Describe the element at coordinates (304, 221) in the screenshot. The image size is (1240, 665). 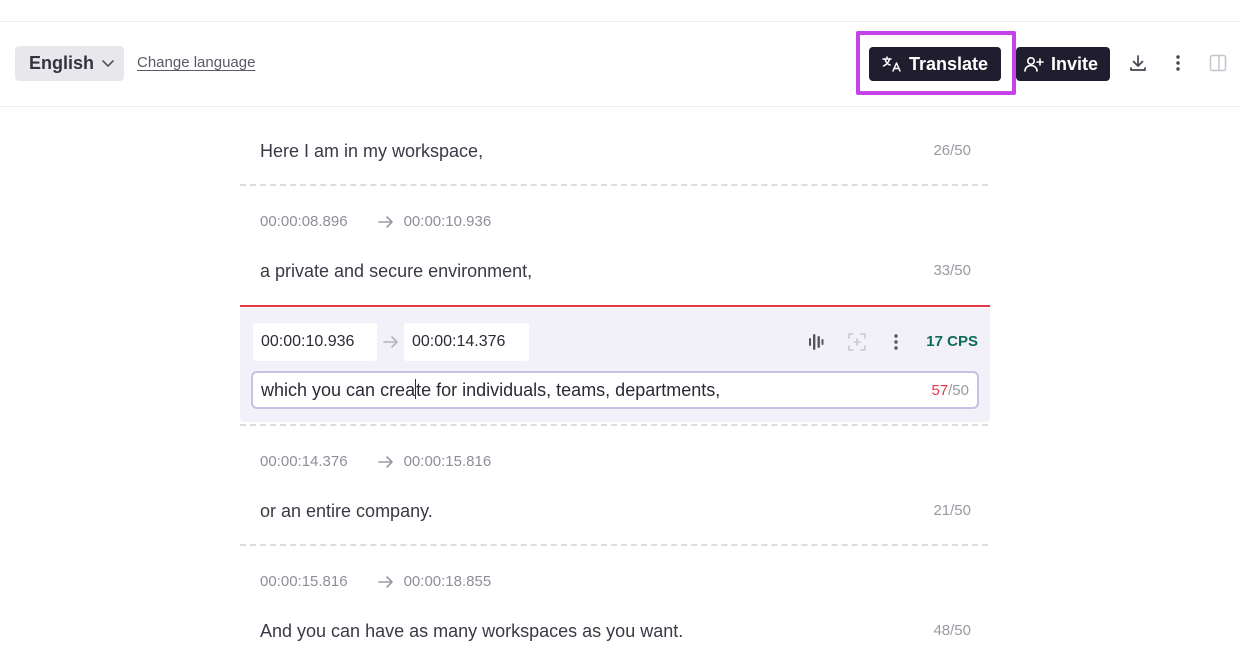
I see `start-time: 00:00:08.896` at that location.